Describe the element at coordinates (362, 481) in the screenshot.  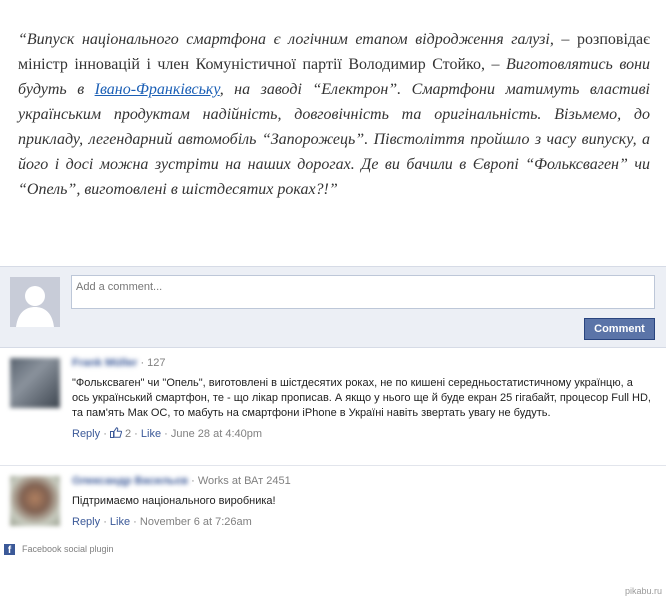
I see `comment-header: Олександр Васильєв · Works at ВАт 2451` at that location.